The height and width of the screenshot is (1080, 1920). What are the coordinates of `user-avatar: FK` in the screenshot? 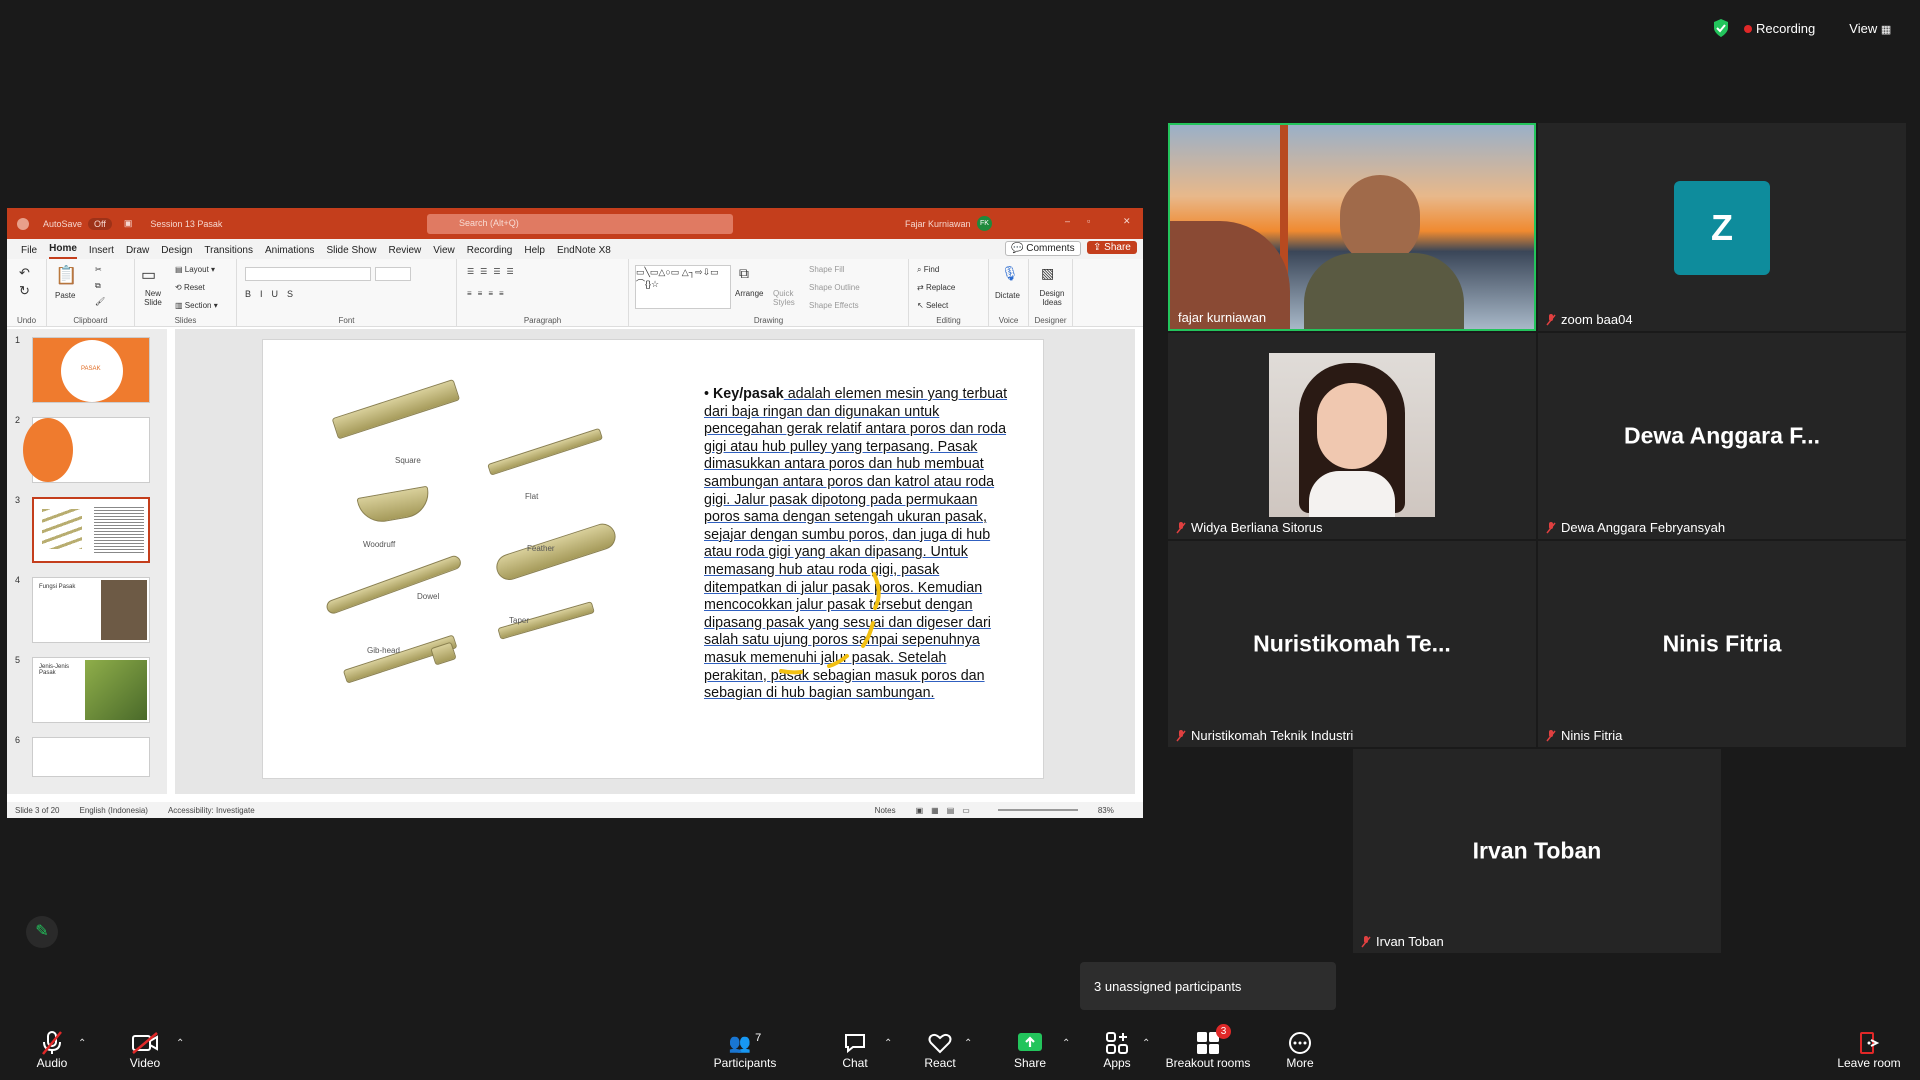 It's located at (984, 223).